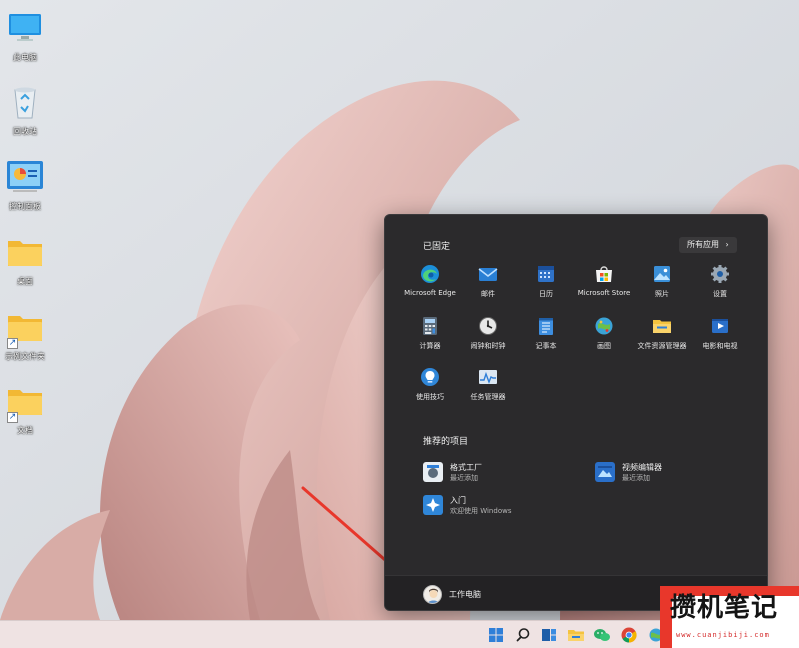 The image size is (799, 648). I want to click on pinned-app: 闹钟和时钟, so click(488, 333).